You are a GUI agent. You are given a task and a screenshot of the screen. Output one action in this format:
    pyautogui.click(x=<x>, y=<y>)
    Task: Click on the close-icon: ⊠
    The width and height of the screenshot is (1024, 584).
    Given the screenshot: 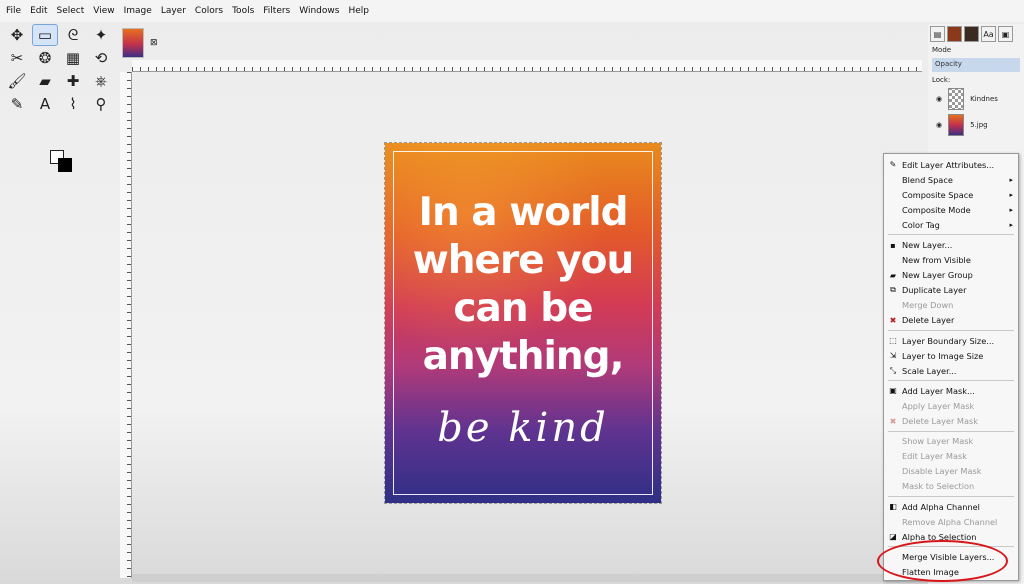 What is the action you would take?
    pyautogui.click(x=154, y=43)
    